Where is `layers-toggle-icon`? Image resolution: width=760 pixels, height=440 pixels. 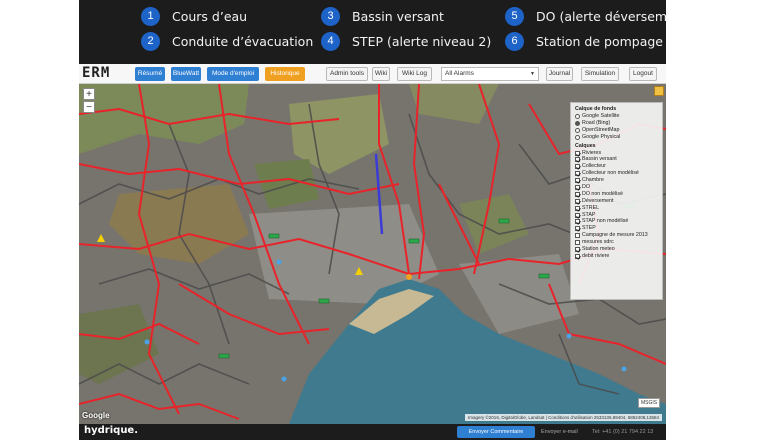
layers-toggle-icon is located at coordinates (659, 91).